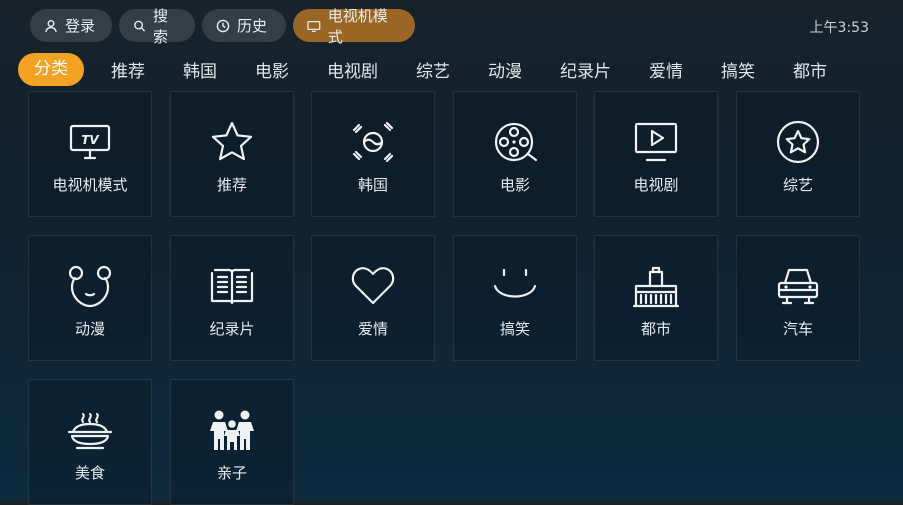  I want to click on top-bar: 登录 搜索 历史 电视机模式, so click(222, 26).